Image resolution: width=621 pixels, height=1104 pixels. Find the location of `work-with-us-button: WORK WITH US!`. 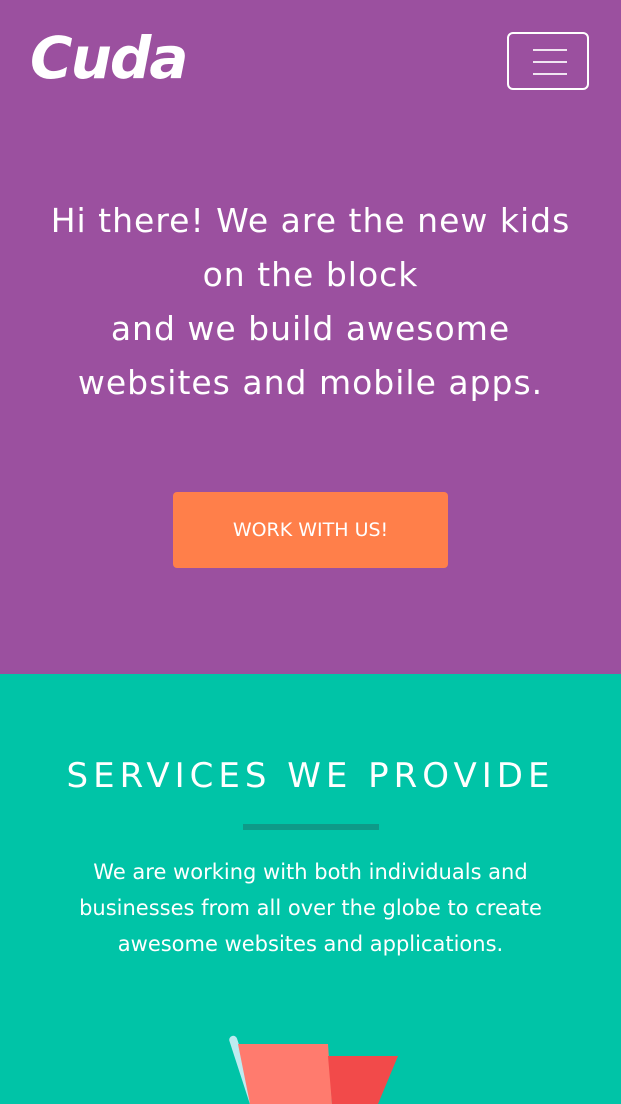

work-with-us-button: WORK WITH US! is located at coordinates (310, 530).